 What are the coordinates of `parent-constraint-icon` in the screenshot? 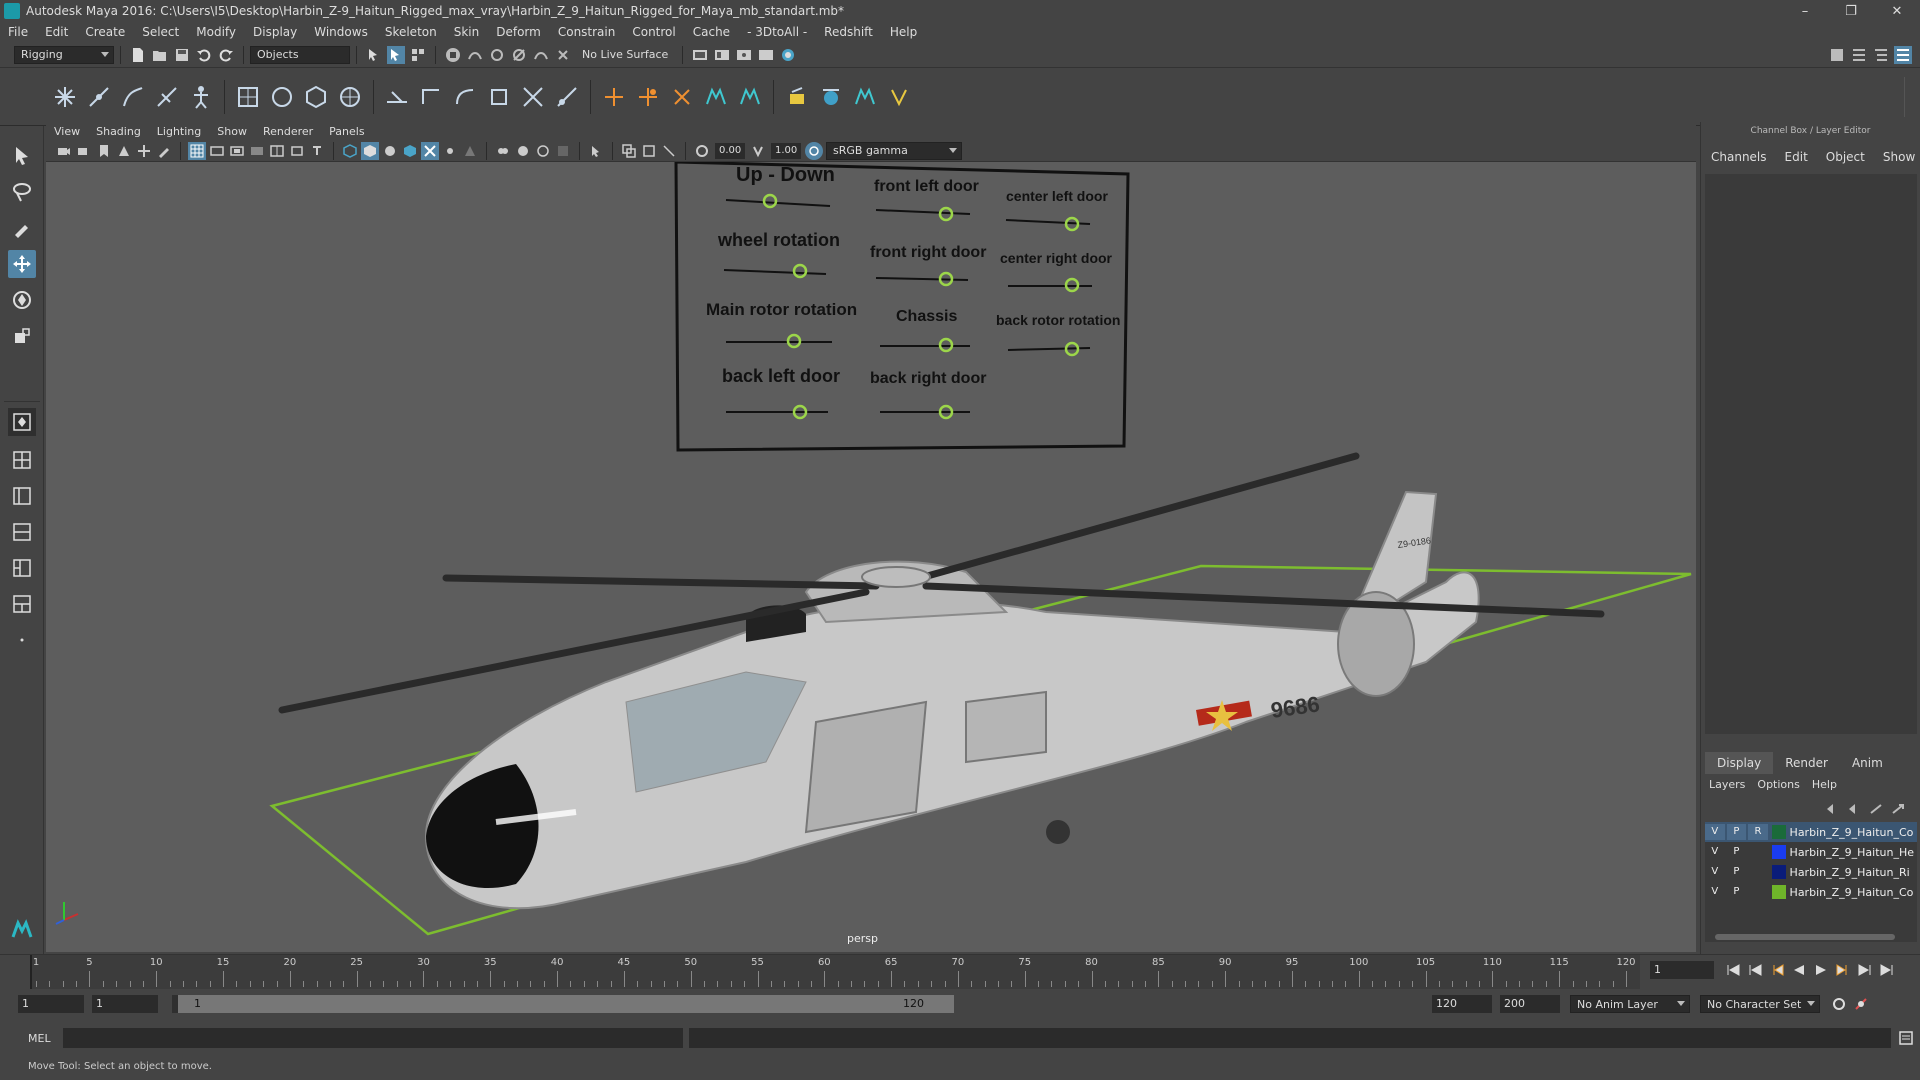 It's located at (533, 97).